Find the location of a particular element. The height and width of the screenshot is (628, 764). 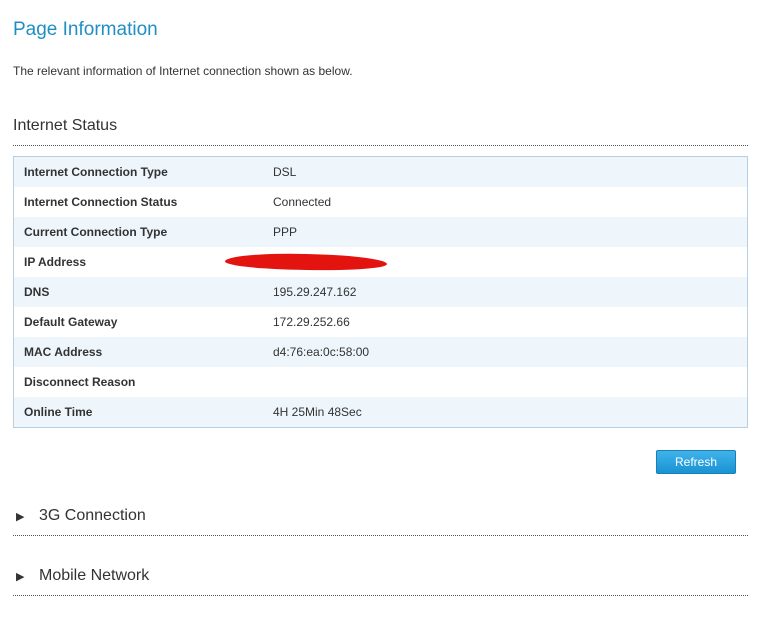

row-value-connection-type: DSL is located at coordinates (285, 172).